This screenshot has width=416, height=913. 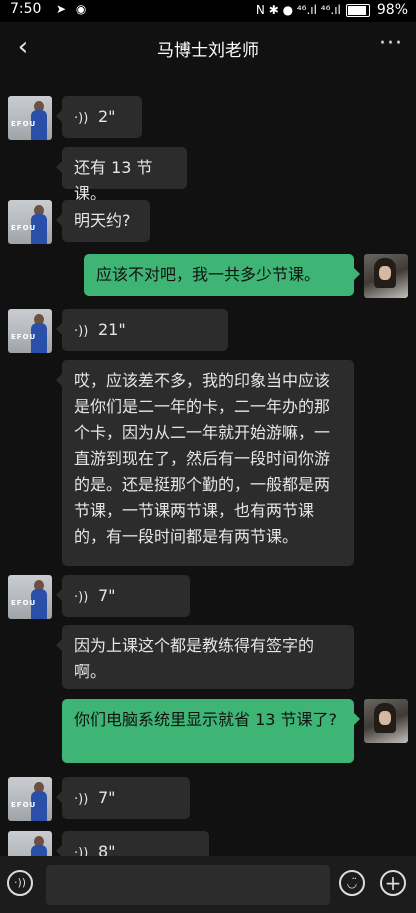 I want to click on battery-percent: 98%, so click(x=392, y=10).